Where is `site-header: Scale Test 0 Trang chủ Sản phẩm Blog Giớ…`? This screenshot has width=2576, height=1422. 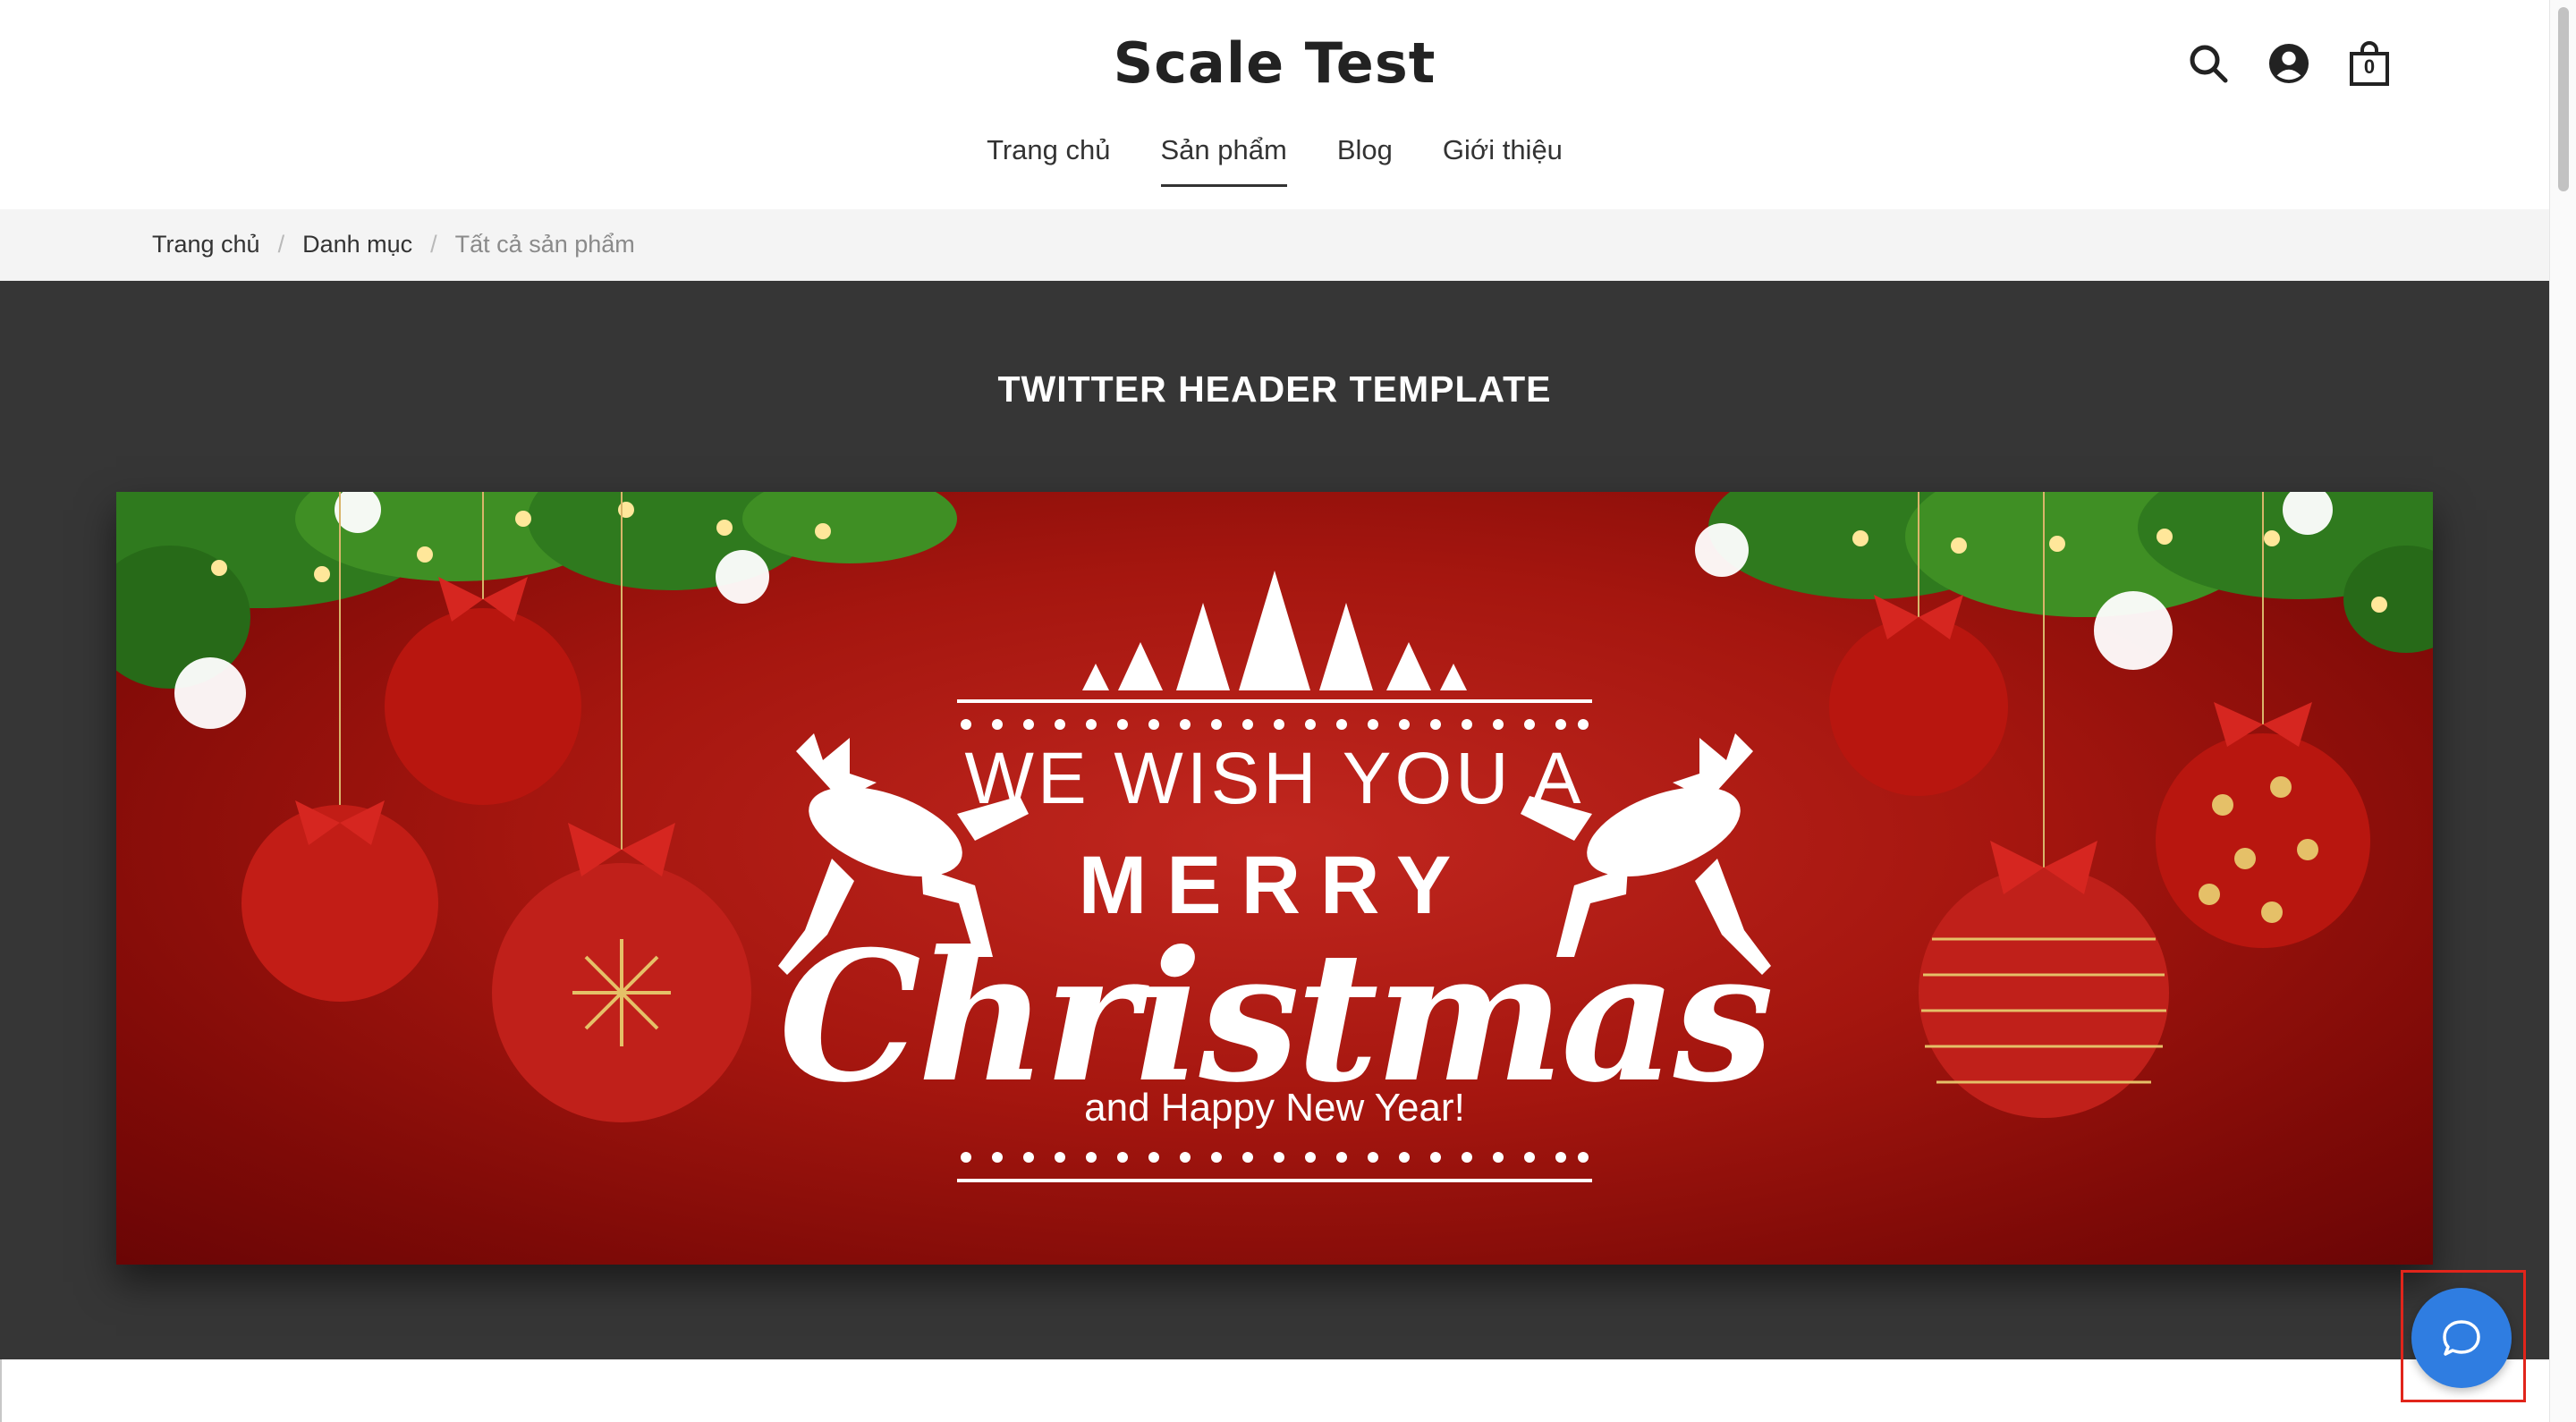
site-header: Scale Test 0 Trang chủ Sản phẩm Blog Giớ… is located at coordinates (1274, 104).